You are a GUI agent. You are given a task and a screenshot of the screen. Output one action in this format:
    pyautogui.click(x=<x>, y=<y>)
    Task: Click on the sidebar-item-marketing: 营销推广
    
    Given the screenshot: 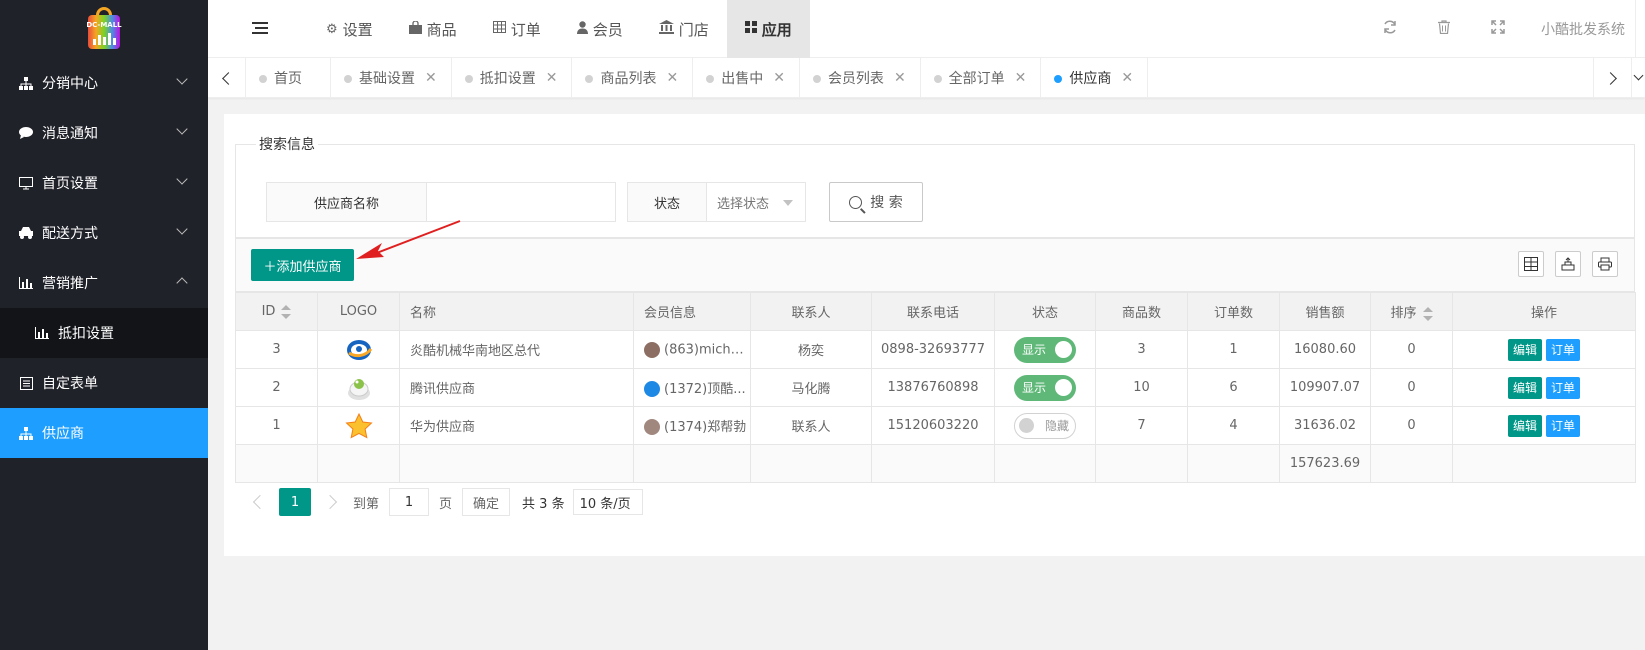 What is the action you would take?
    pyautogui.click(x=104, y=283)
    